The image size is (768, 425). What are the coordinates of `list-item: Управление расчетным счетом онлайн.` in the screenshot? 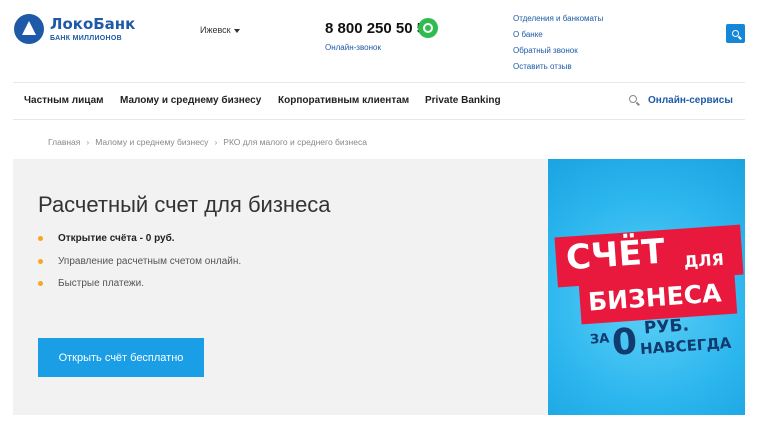 It's located at (139, 267).